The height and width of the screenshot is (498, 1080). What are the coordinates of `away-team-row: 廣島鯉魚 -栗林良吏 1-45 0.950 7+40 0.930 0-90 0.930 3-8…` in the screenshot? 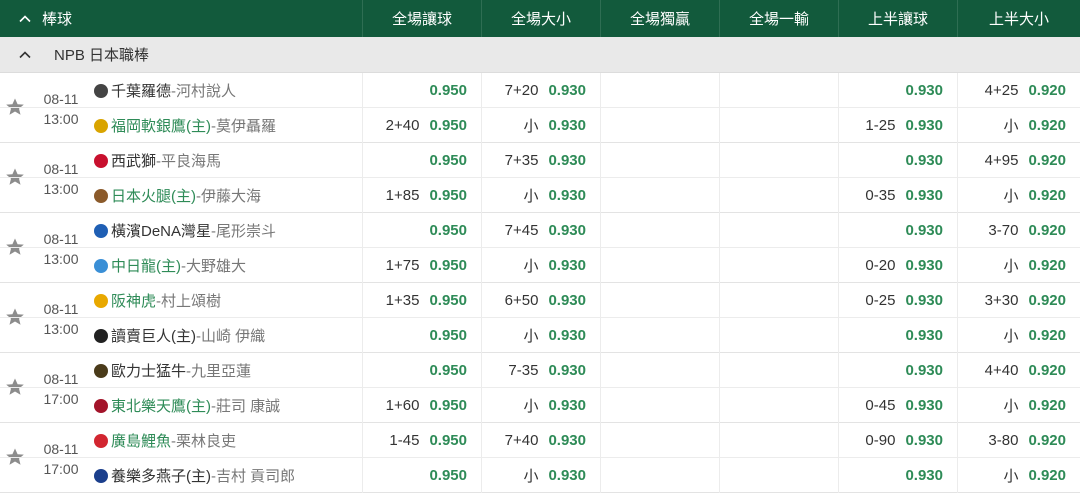 It's located at (540, 440).